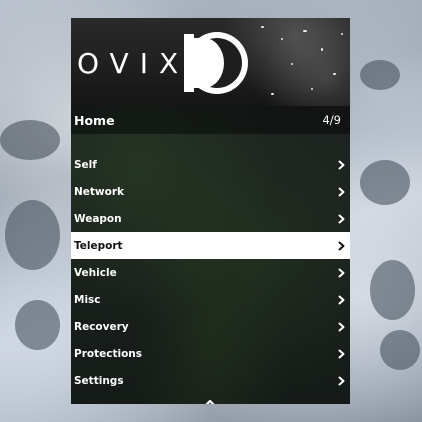  What do you see at coordinates (101, 326) in the screenshot?
I see `menu-item-label: Recovery` at bounding box center [101, 326].